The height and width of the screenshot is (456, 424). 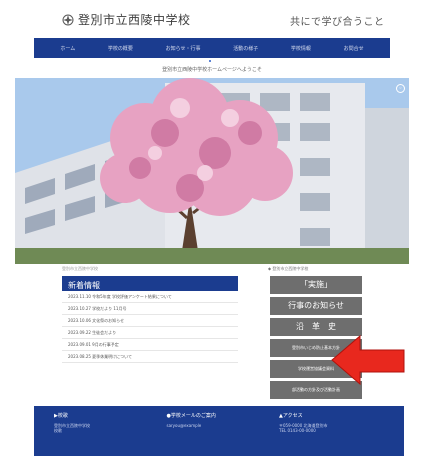 I want to click on nav-item-info: 学校情報, so click(x=301, y=48).